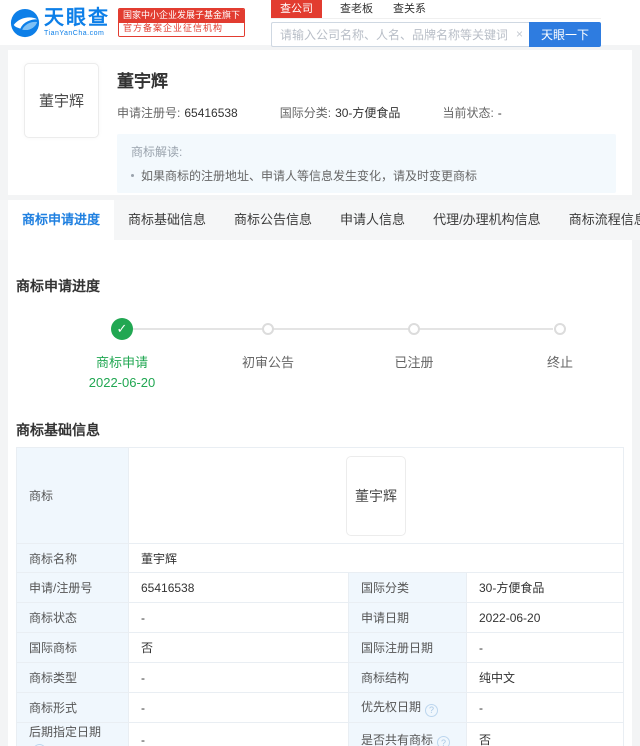 Image resolution: width=640 pixels, height=746 pixels. What do you see at coordinates (320, 707) in the screenshot?
I see `table-row: 商标形式 - 优先权日期? -` at bounding box center [320, 707].